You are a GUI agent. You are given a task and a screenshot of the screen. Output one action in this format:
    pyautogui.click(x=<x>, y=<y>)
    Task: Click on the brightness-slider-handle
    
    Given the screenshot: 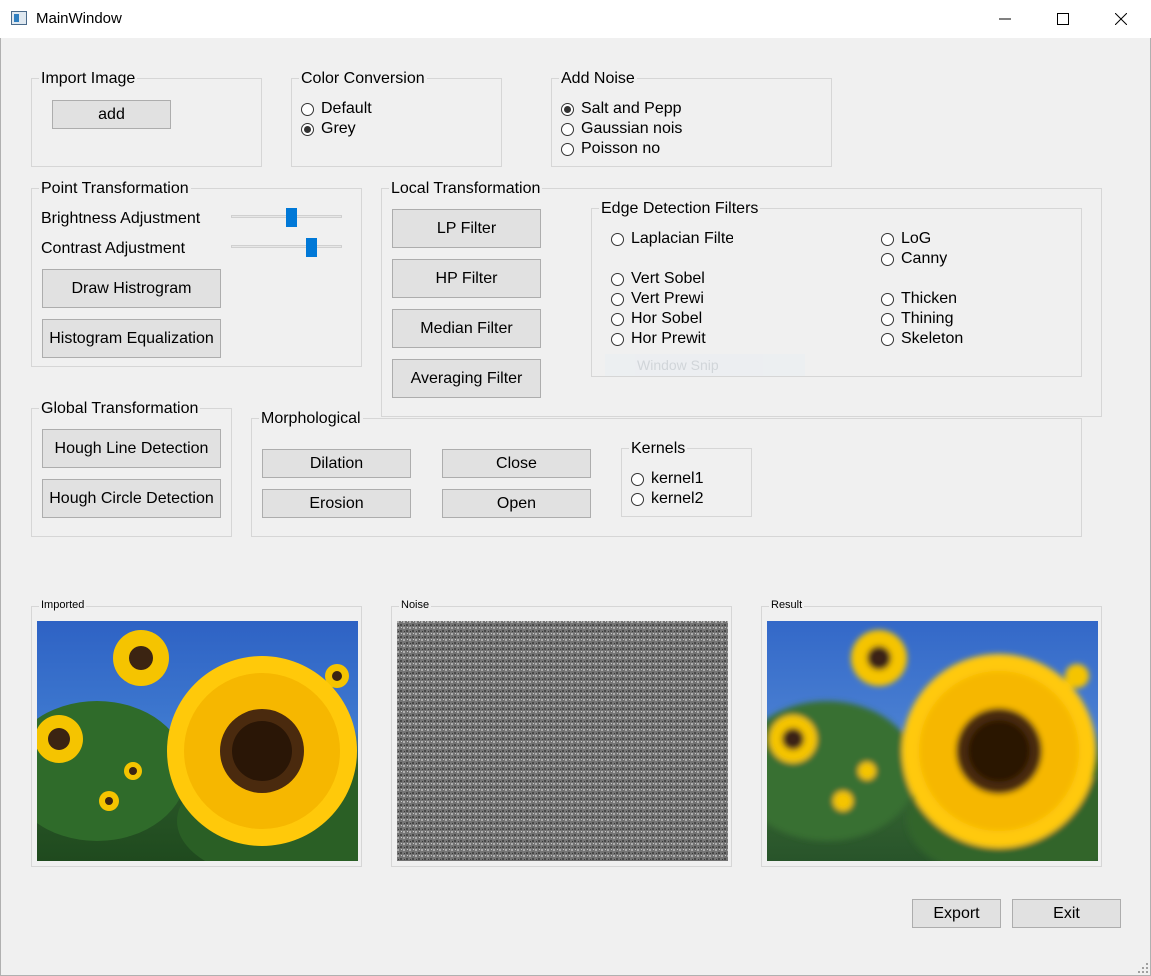 What is the action you would take?
    pyautogui.click(x=291, y=217)
    